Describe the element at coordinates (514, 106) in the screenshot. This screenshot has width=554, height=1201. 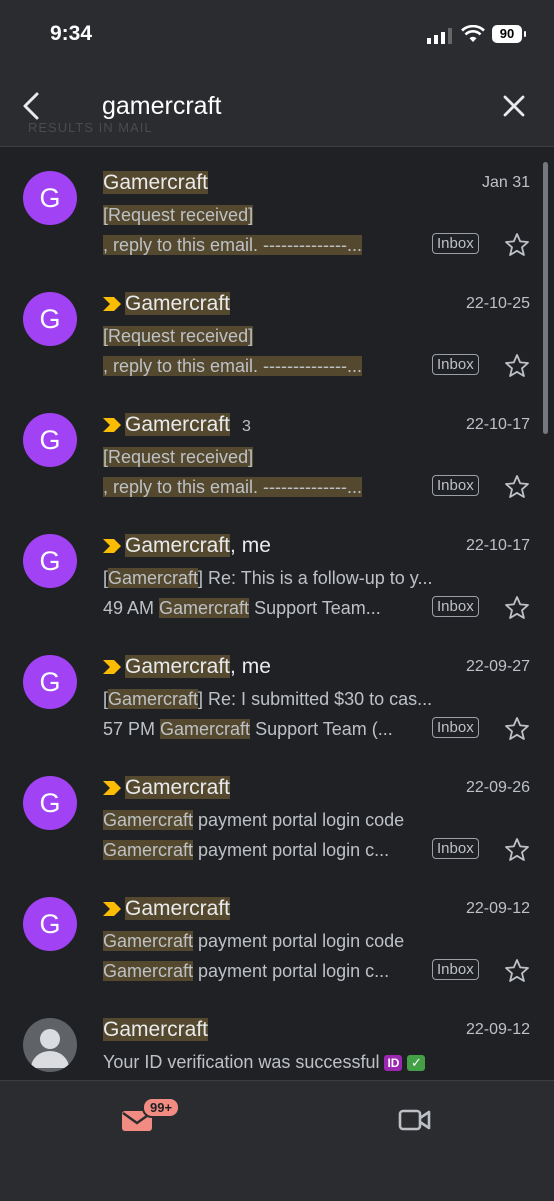
I see `clear-search-icon` at that location.